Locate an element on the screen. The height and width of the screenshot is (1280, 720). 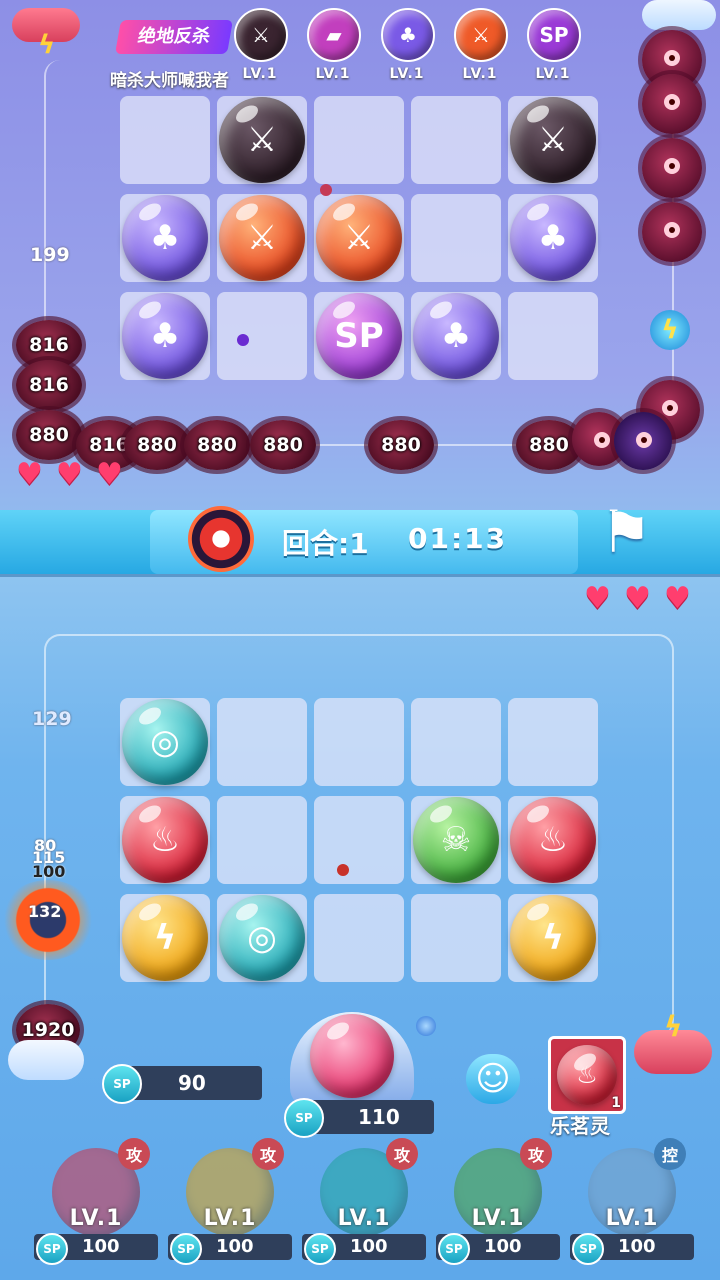
player-side-number: 129 is located at coordinates (52, 719).